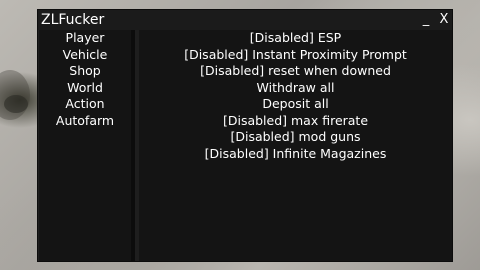 This screenshot has width=480, height=270. Describe the element at coordinates (85, 121) in the screenshot. I see `sidebar-item-autofarm: Autofarm` at that location.